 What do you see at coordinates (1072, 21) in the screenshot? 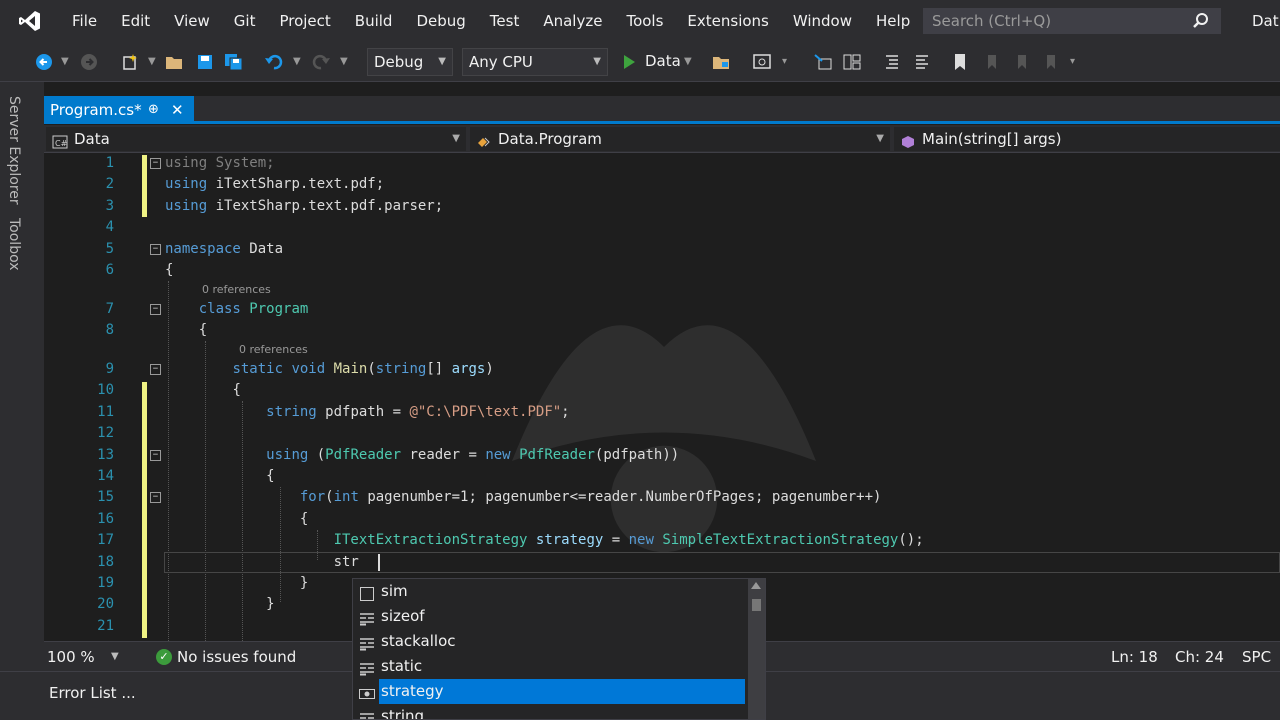
I see `search-input: Search (Ctrl+Q)` at bounding box center [1072, 21].